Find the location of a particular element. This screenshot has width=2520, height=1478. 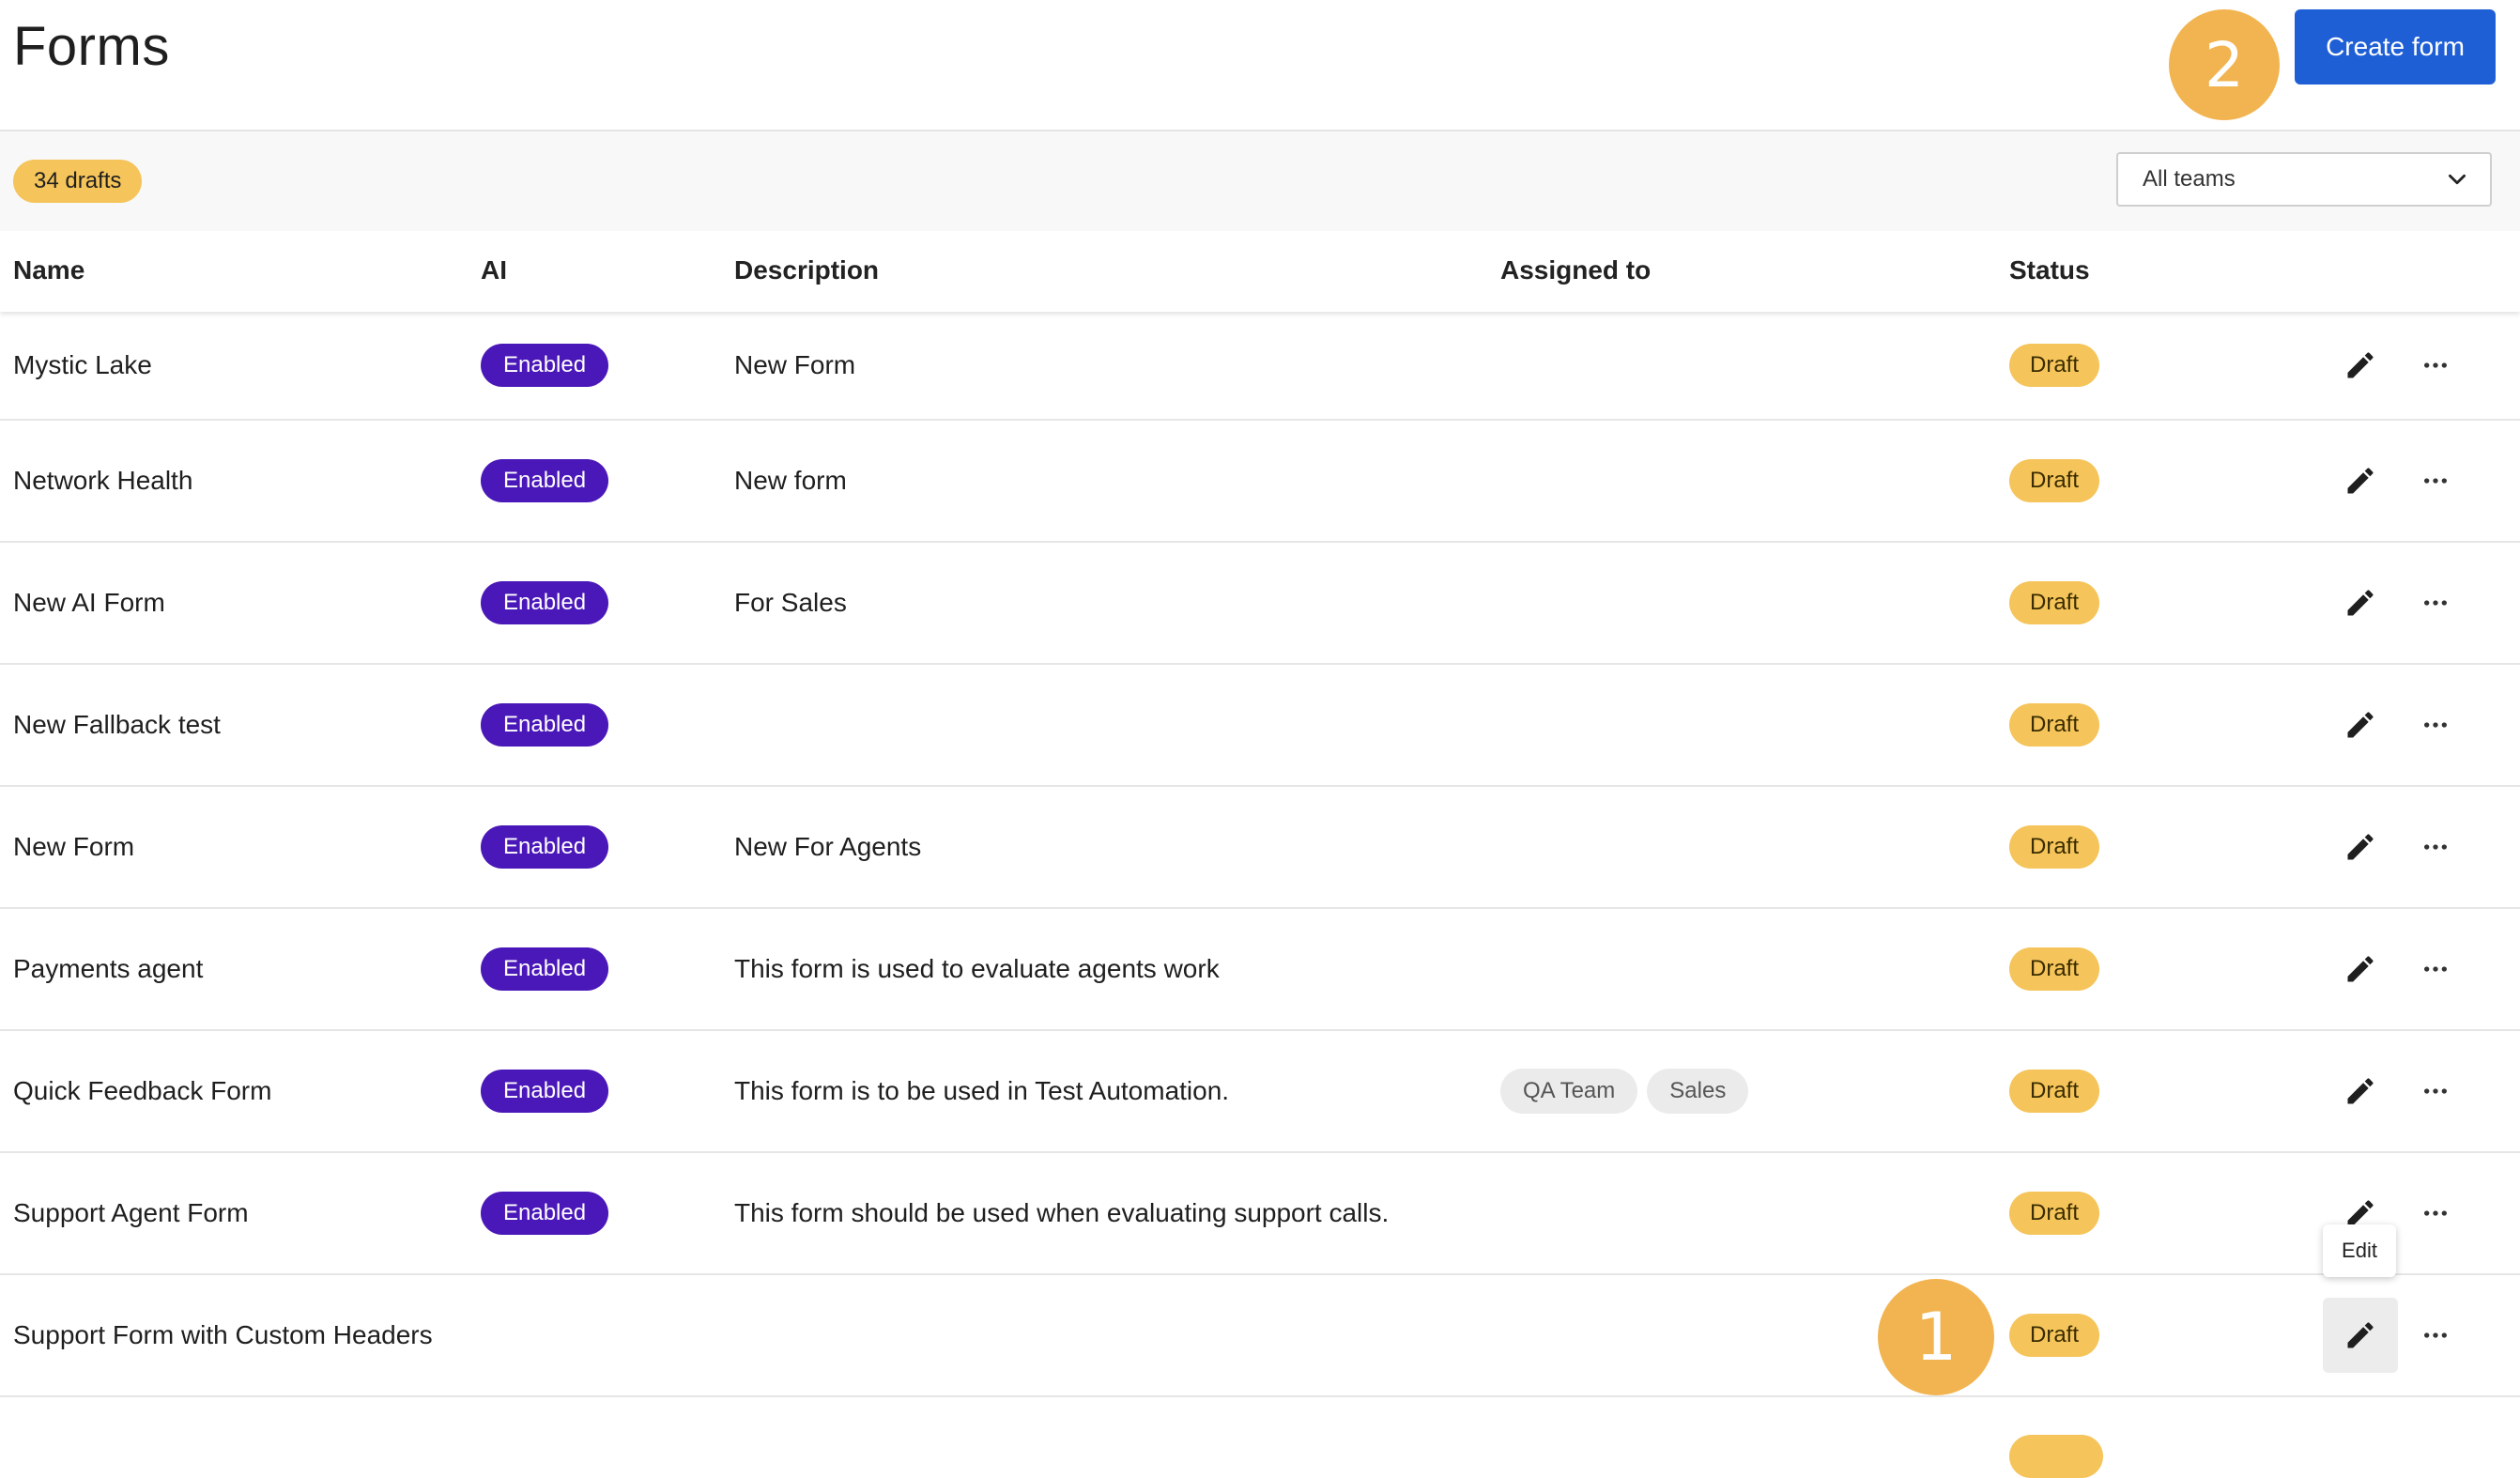

status-badge is located at coordinates (2056, 1456).